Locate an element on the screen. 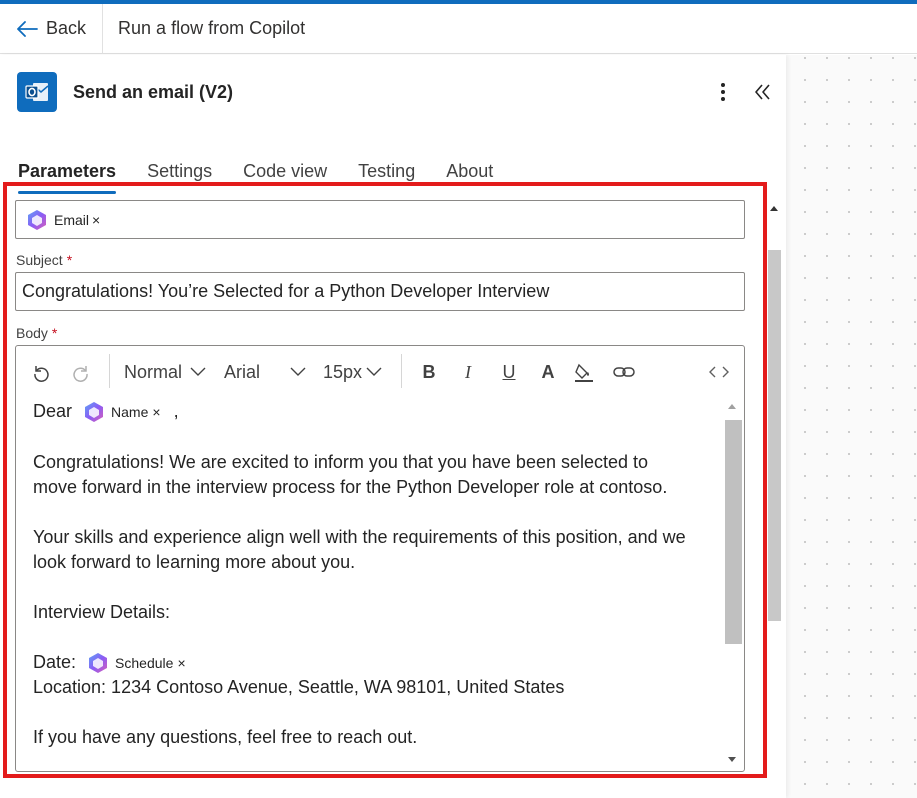 The width and height of the screenshot is (917, 798). underline-button: U is located at coordinates (509, 372).